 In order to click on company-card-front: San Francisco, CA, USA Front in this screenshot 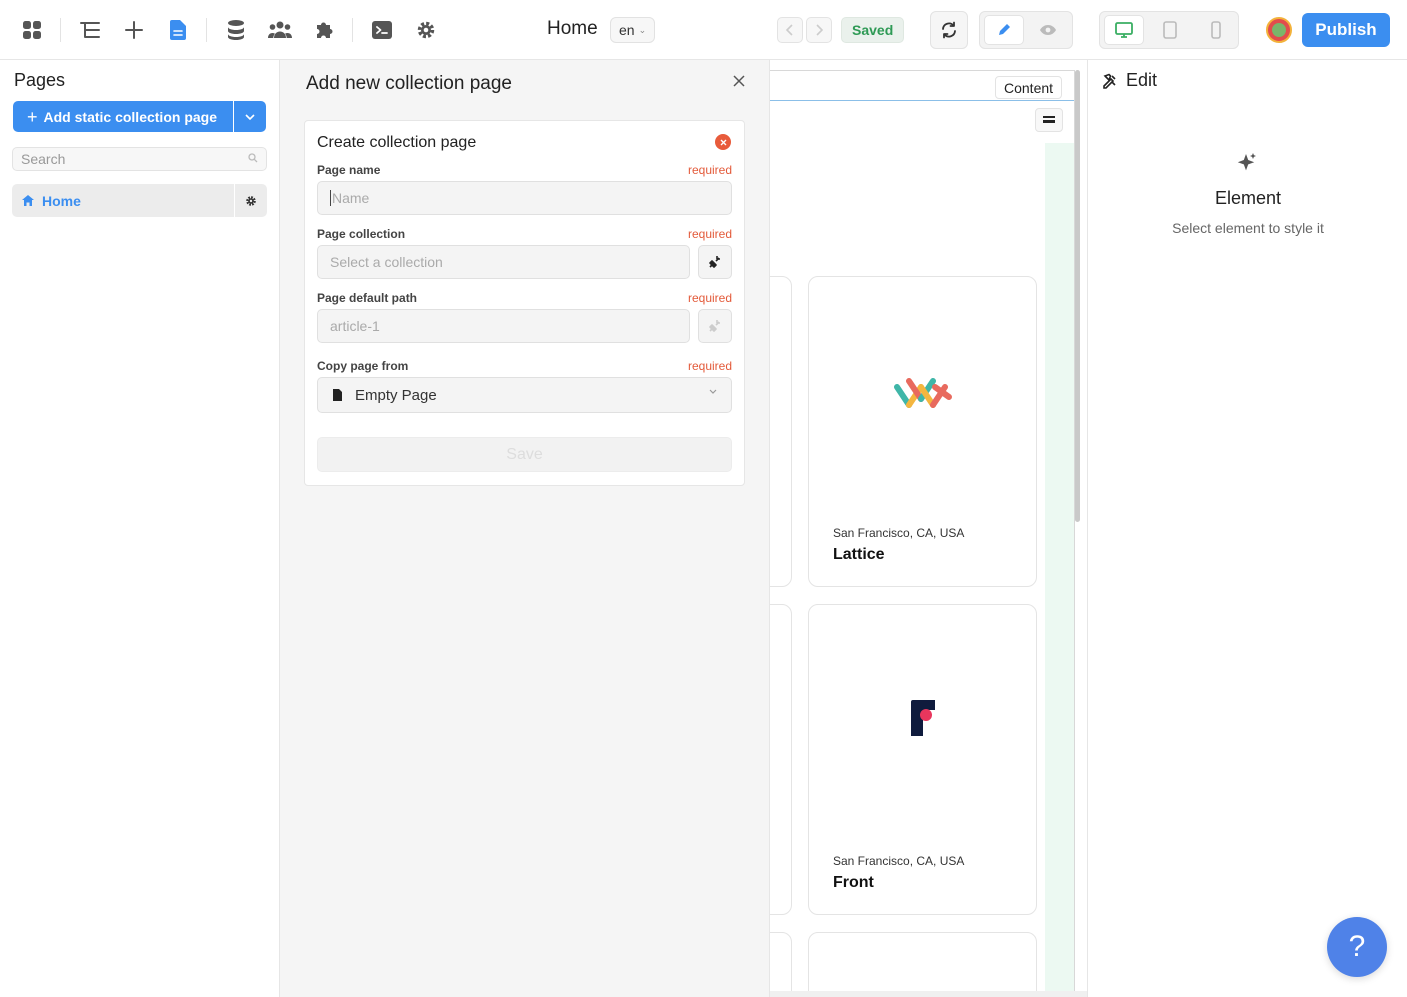, I will do `click(922, 759)`.